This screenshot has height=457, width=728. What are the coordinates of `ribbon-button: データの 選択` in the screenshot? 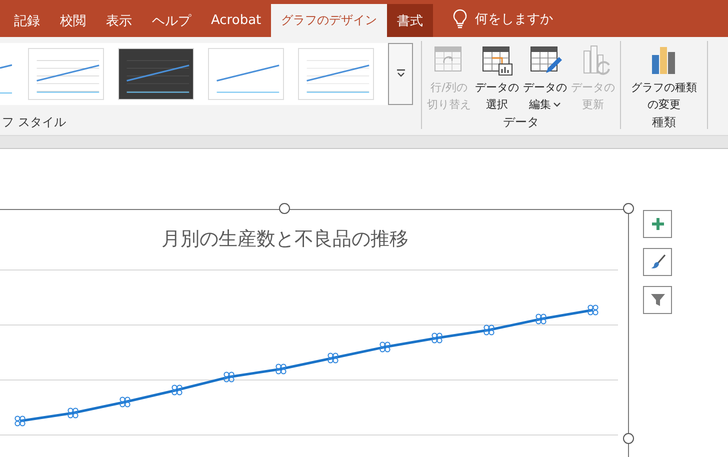 It's located at (497, 78).